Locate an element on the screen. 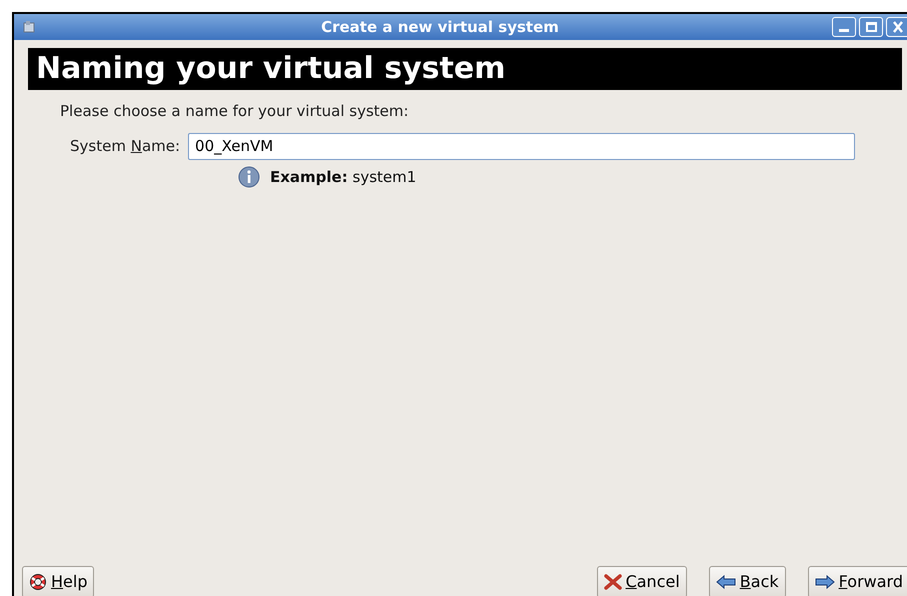 Image resolution: width=907 pixels, height=596 pixels. page-header: Naming your virtual system is located at coordinates (465, 69).